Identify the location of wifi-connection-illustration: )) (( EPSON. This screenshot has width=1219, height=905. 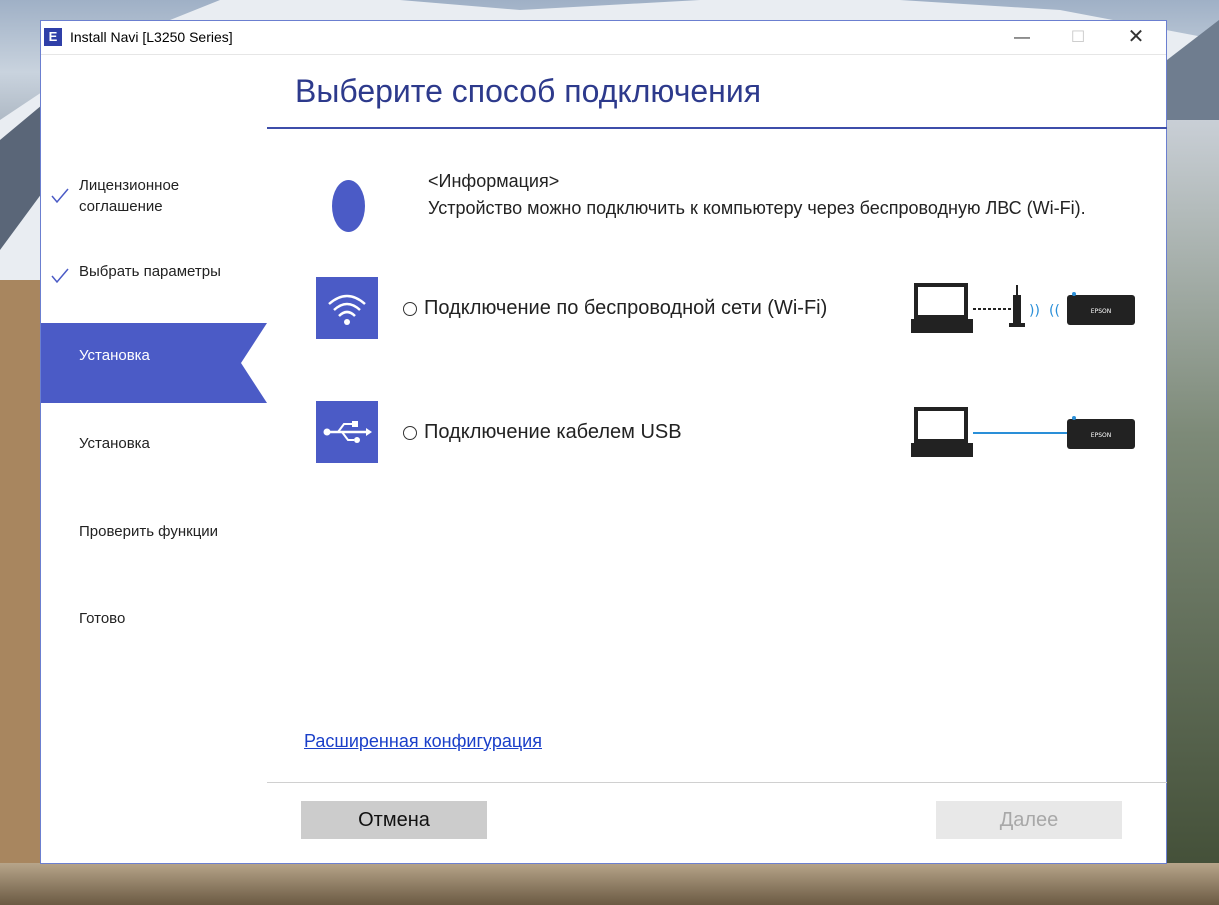
(1023, 308).